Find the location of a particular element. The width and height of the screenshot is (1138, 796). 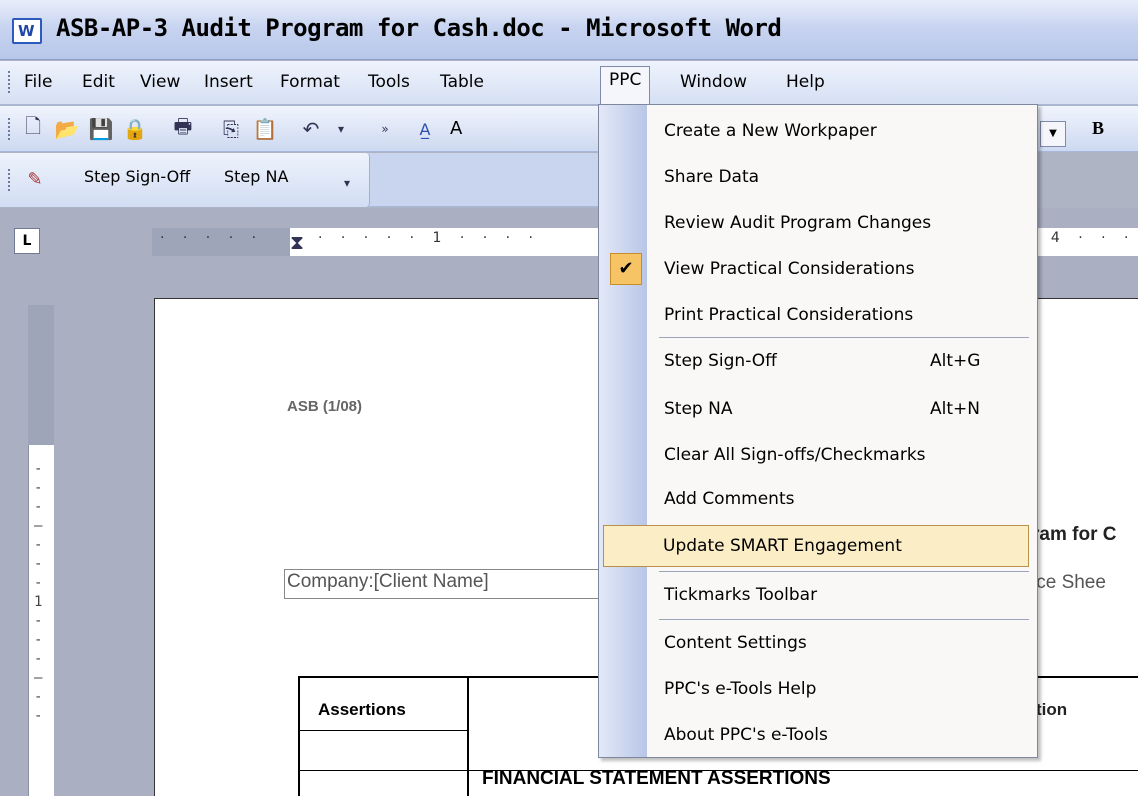

menu-ppc: PPC is located at coordinates (625, 86).